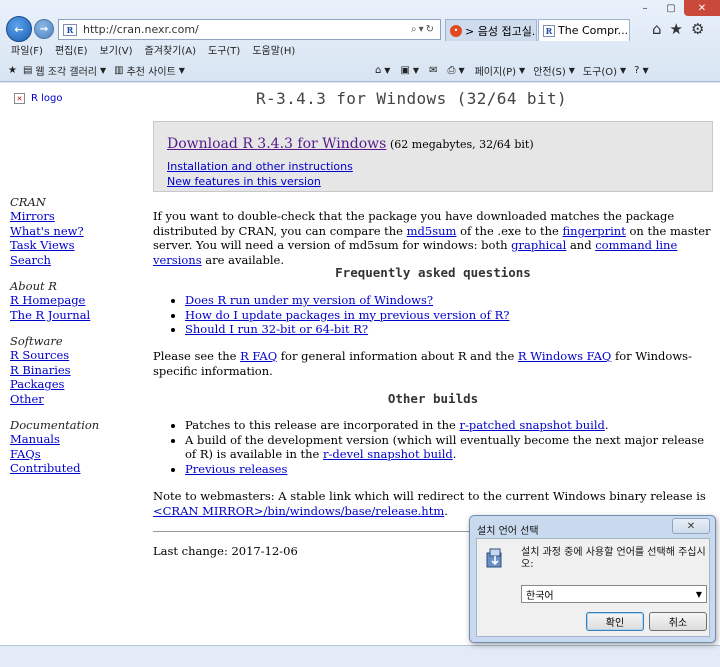 This screenshot has width=720, height=667. What do you see at coordinates (54, 245) in the screenshot?
I see `sidebar-link-task-views: Task Views` at bounding box center [54, 245].